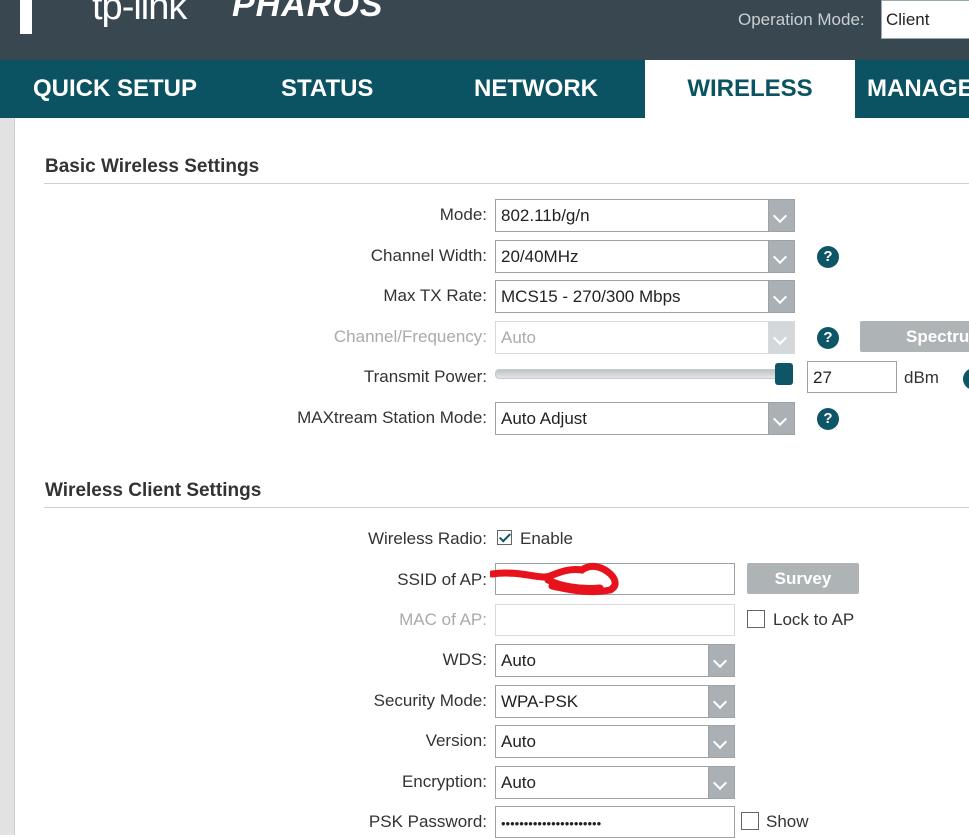 The width and height of the screenshot is (969, 838). Describe the element at coordinates (787, 821) in the screenshot. I see `show-label: Show` at that location.